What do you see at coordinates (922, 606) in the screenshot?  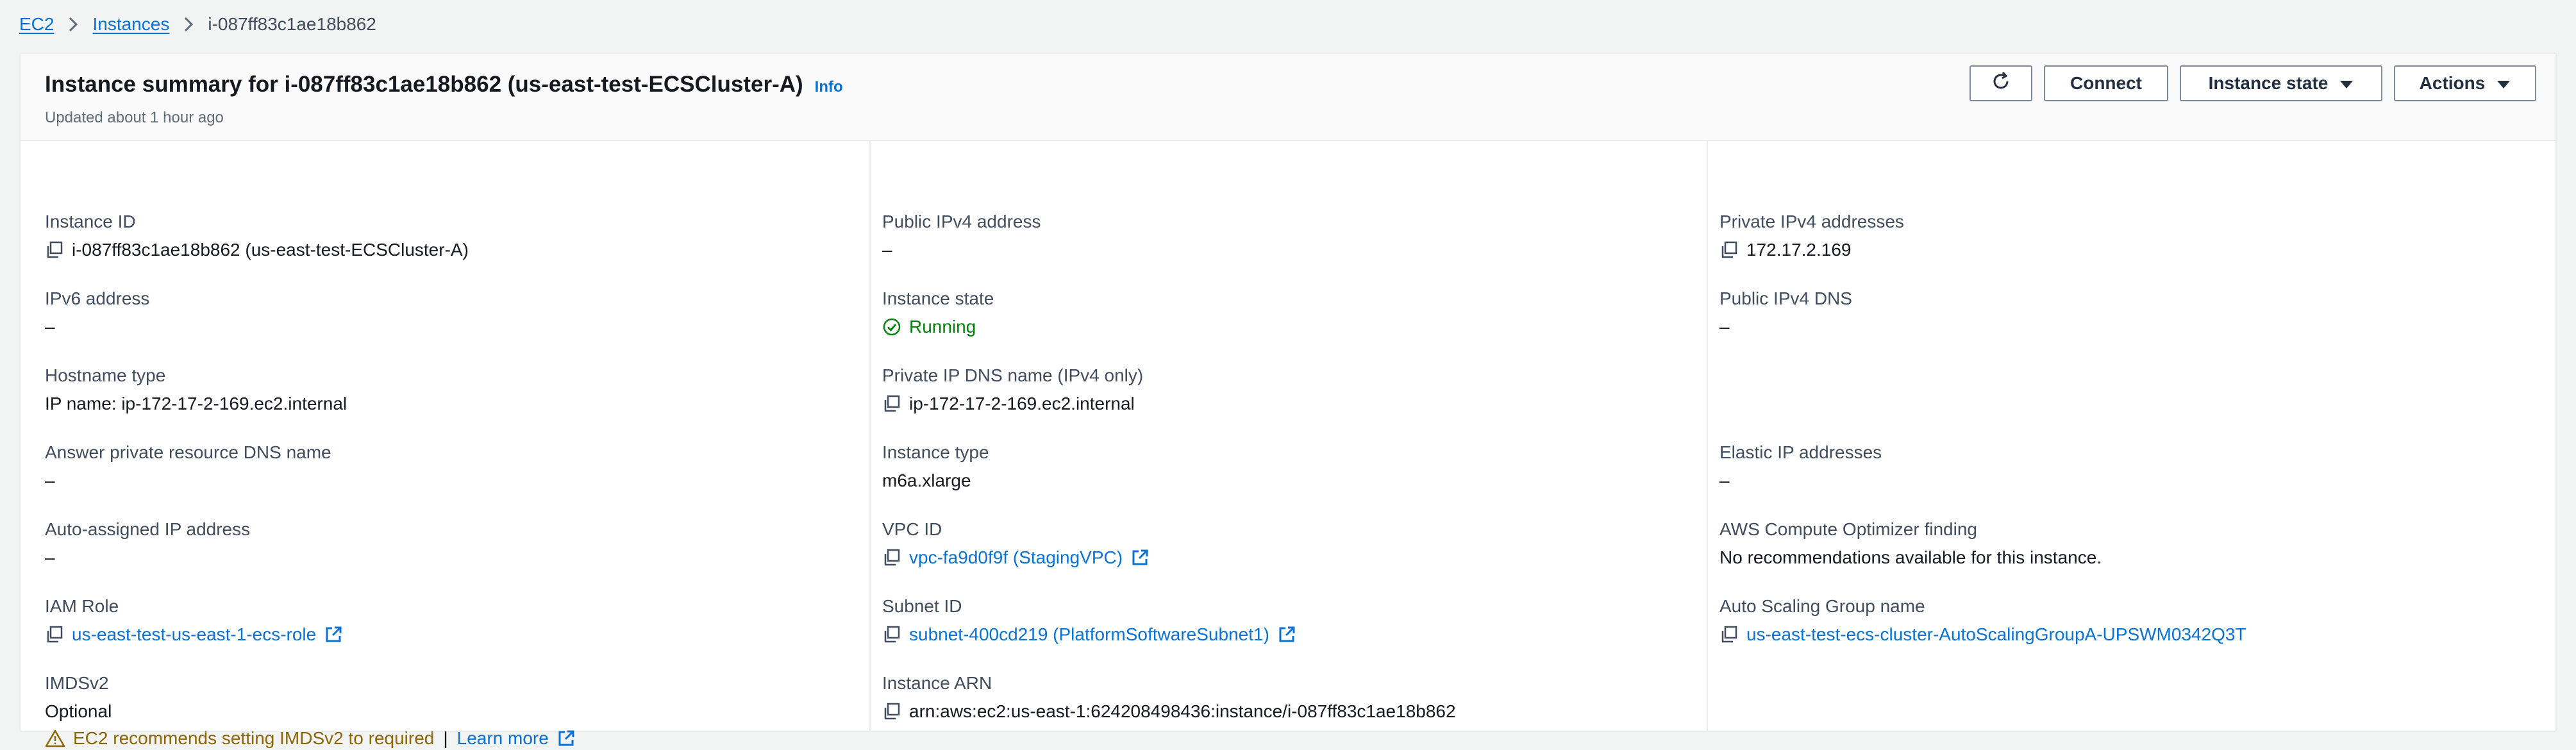 I see `subnet-id-label: Subnet ID` at bounding box center [922, 606].